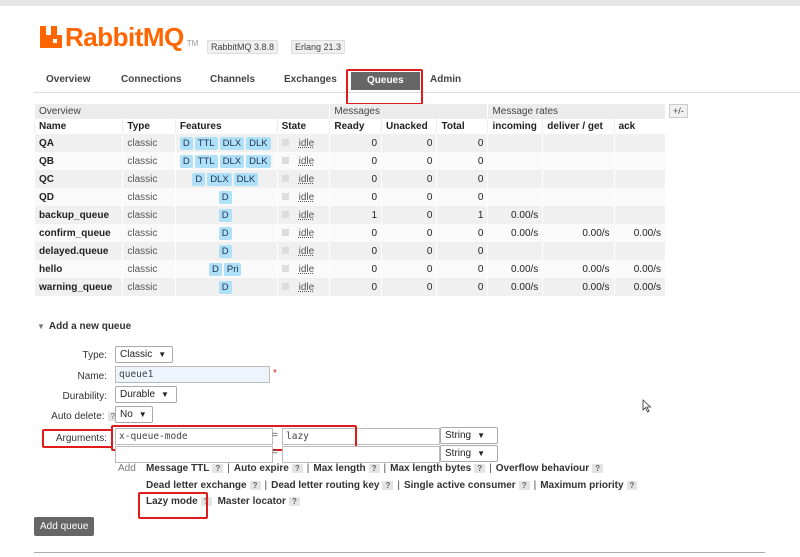 The width and height of the screenshot is (800, 557). I want to click on queue-name-link: QD, so click(78, 197).